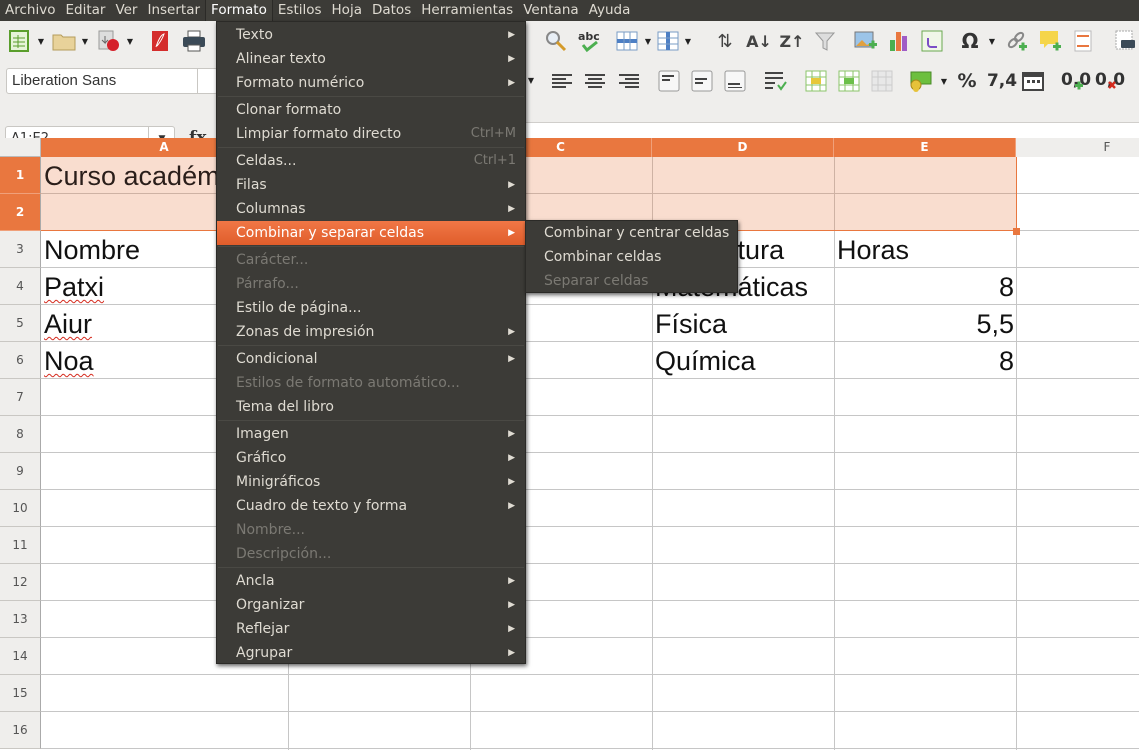  I want to click on new-dropdown-icon: ▼, so click(41, 41).